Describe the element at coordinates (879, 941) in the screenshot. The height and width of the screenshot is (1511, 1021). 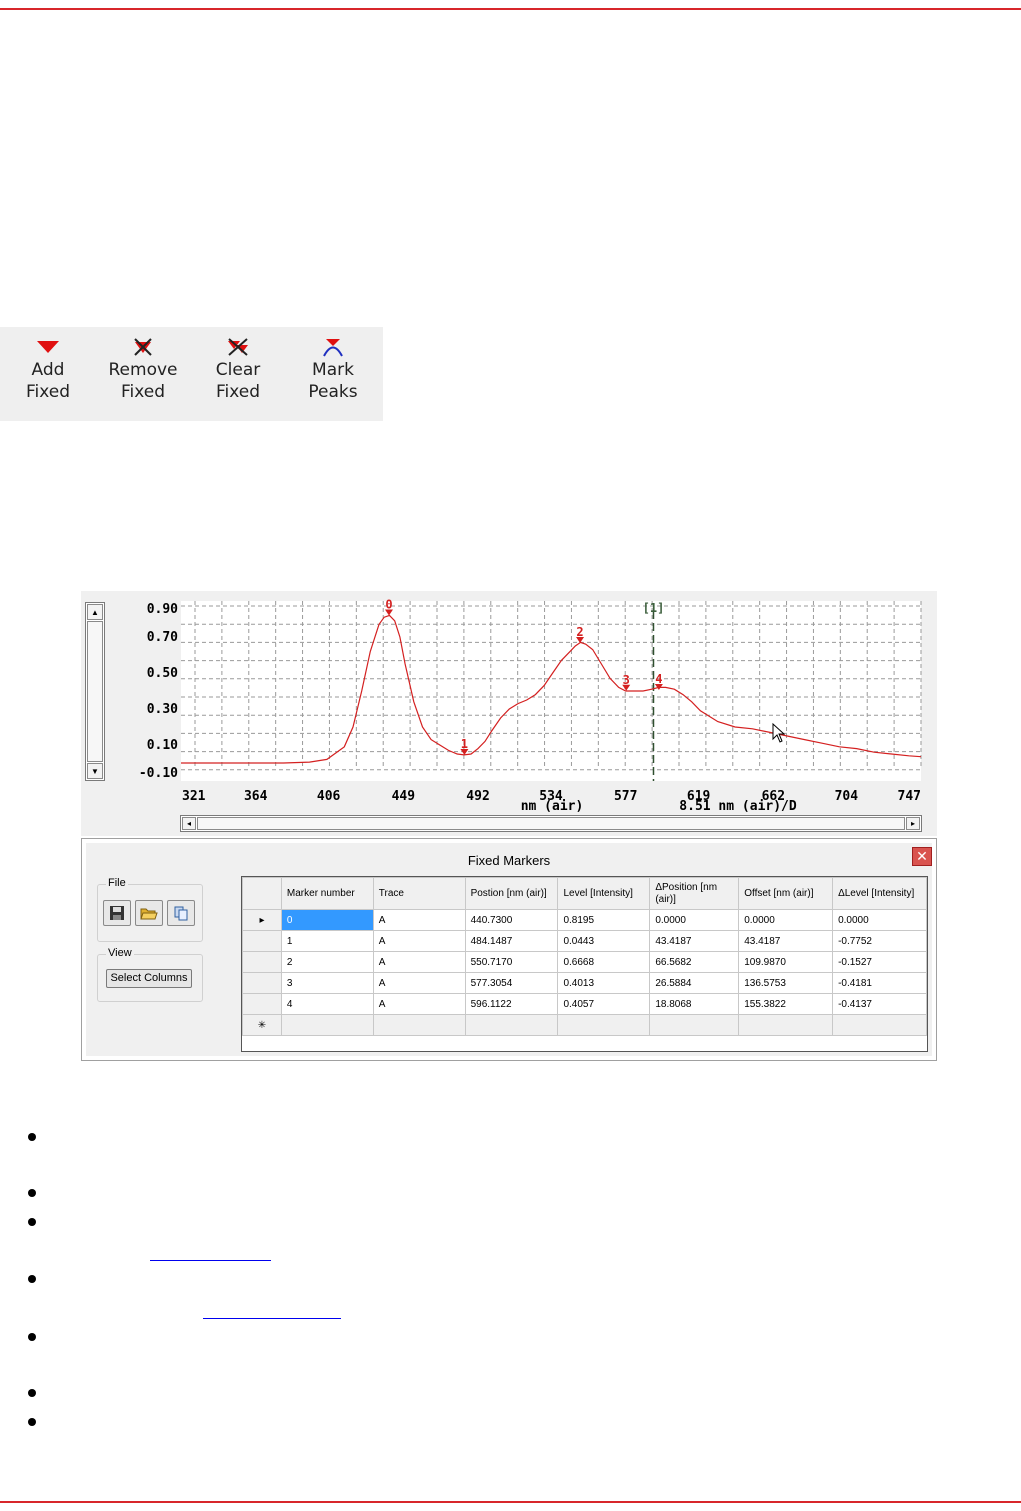
I see `table-cell: -0.7752` at that location.